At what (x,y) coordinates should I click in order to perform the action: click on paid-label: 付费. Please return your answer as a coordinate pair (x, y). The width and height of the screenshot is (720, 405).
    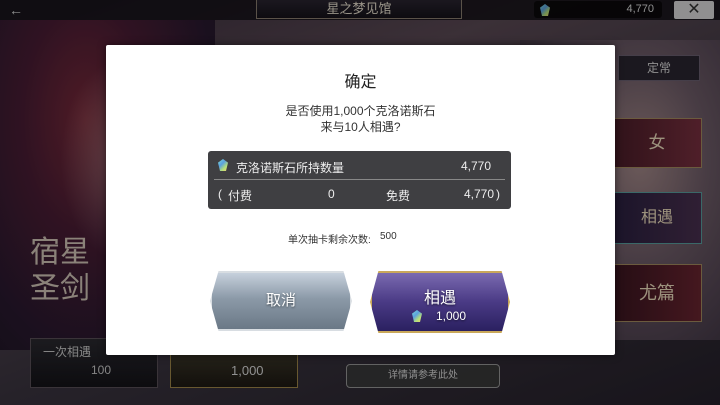
    Looking at the image, I should click on (240, 196).